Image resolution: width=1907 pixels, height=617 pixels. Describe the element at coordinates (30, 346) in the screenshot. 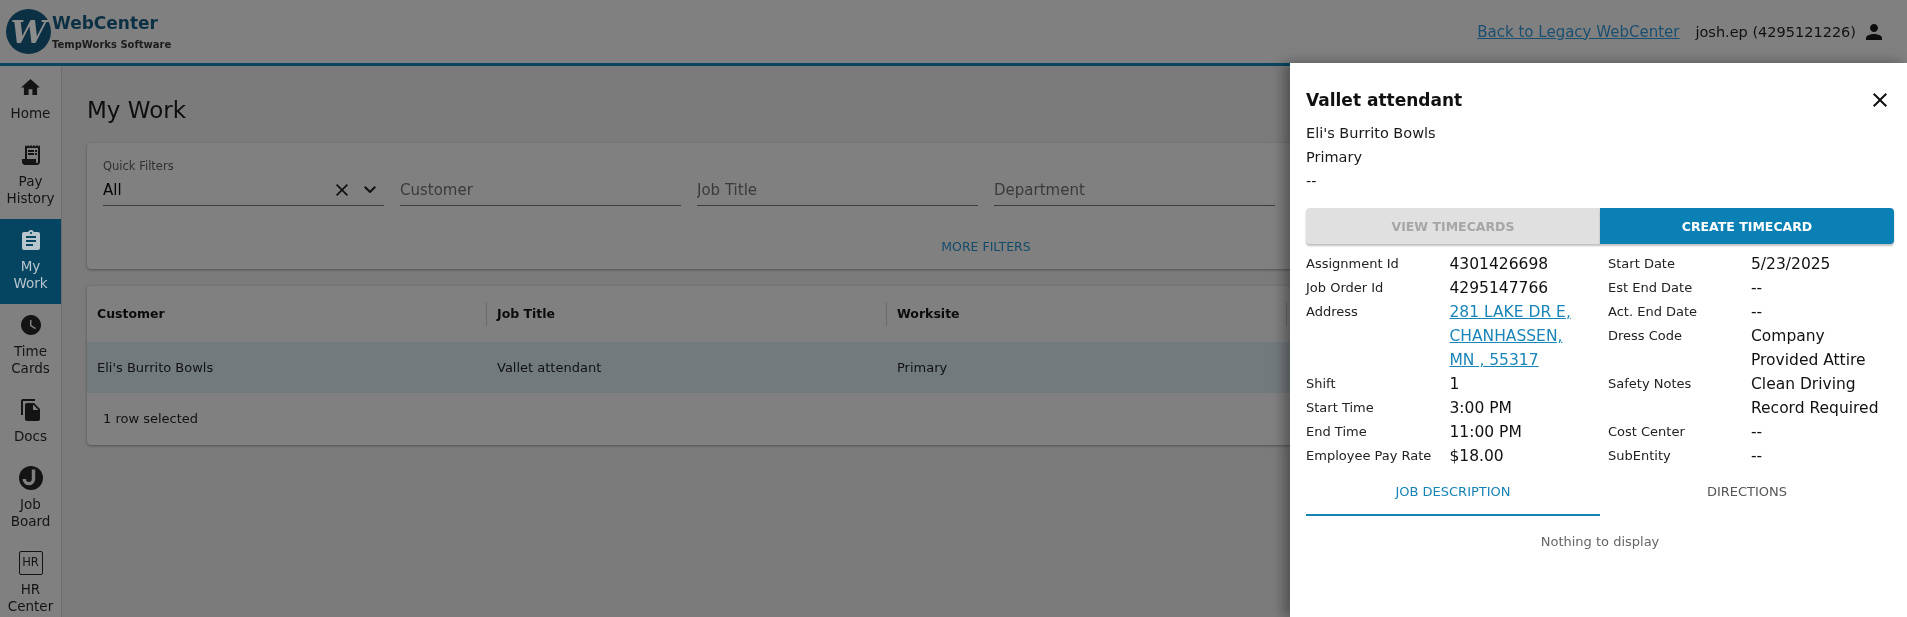

I see `nav-item: Time Cards` at that location.